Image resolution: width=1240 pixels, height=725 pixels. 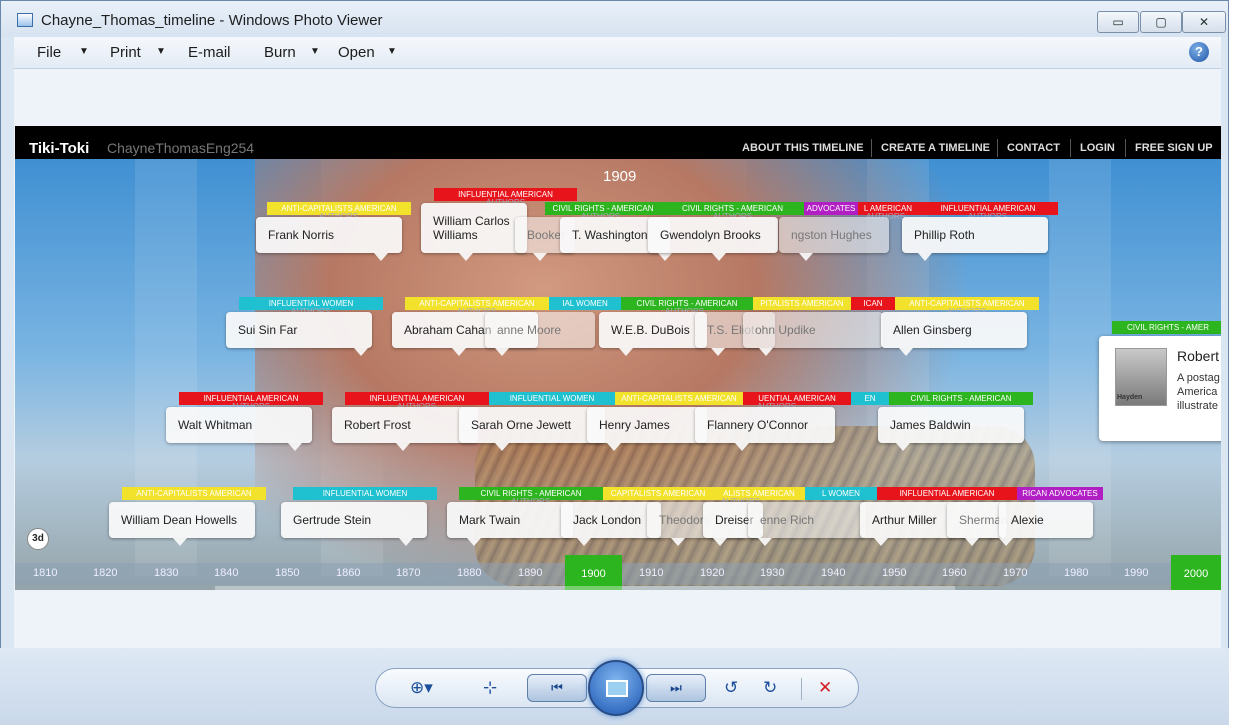 I want to click on menu-print: Print, so click(x=125, y=52).